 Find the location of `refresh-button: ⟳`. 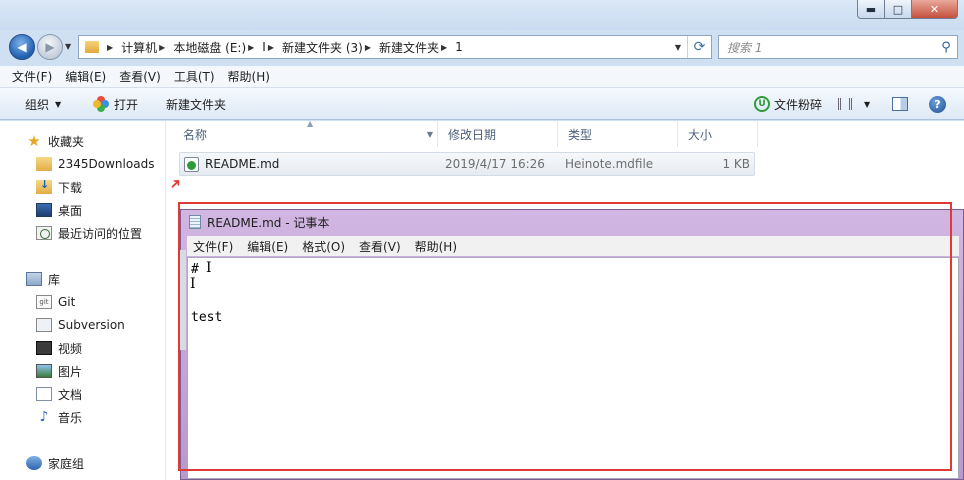

refresh-button: ⟳ is located at coordinates (699, 47).